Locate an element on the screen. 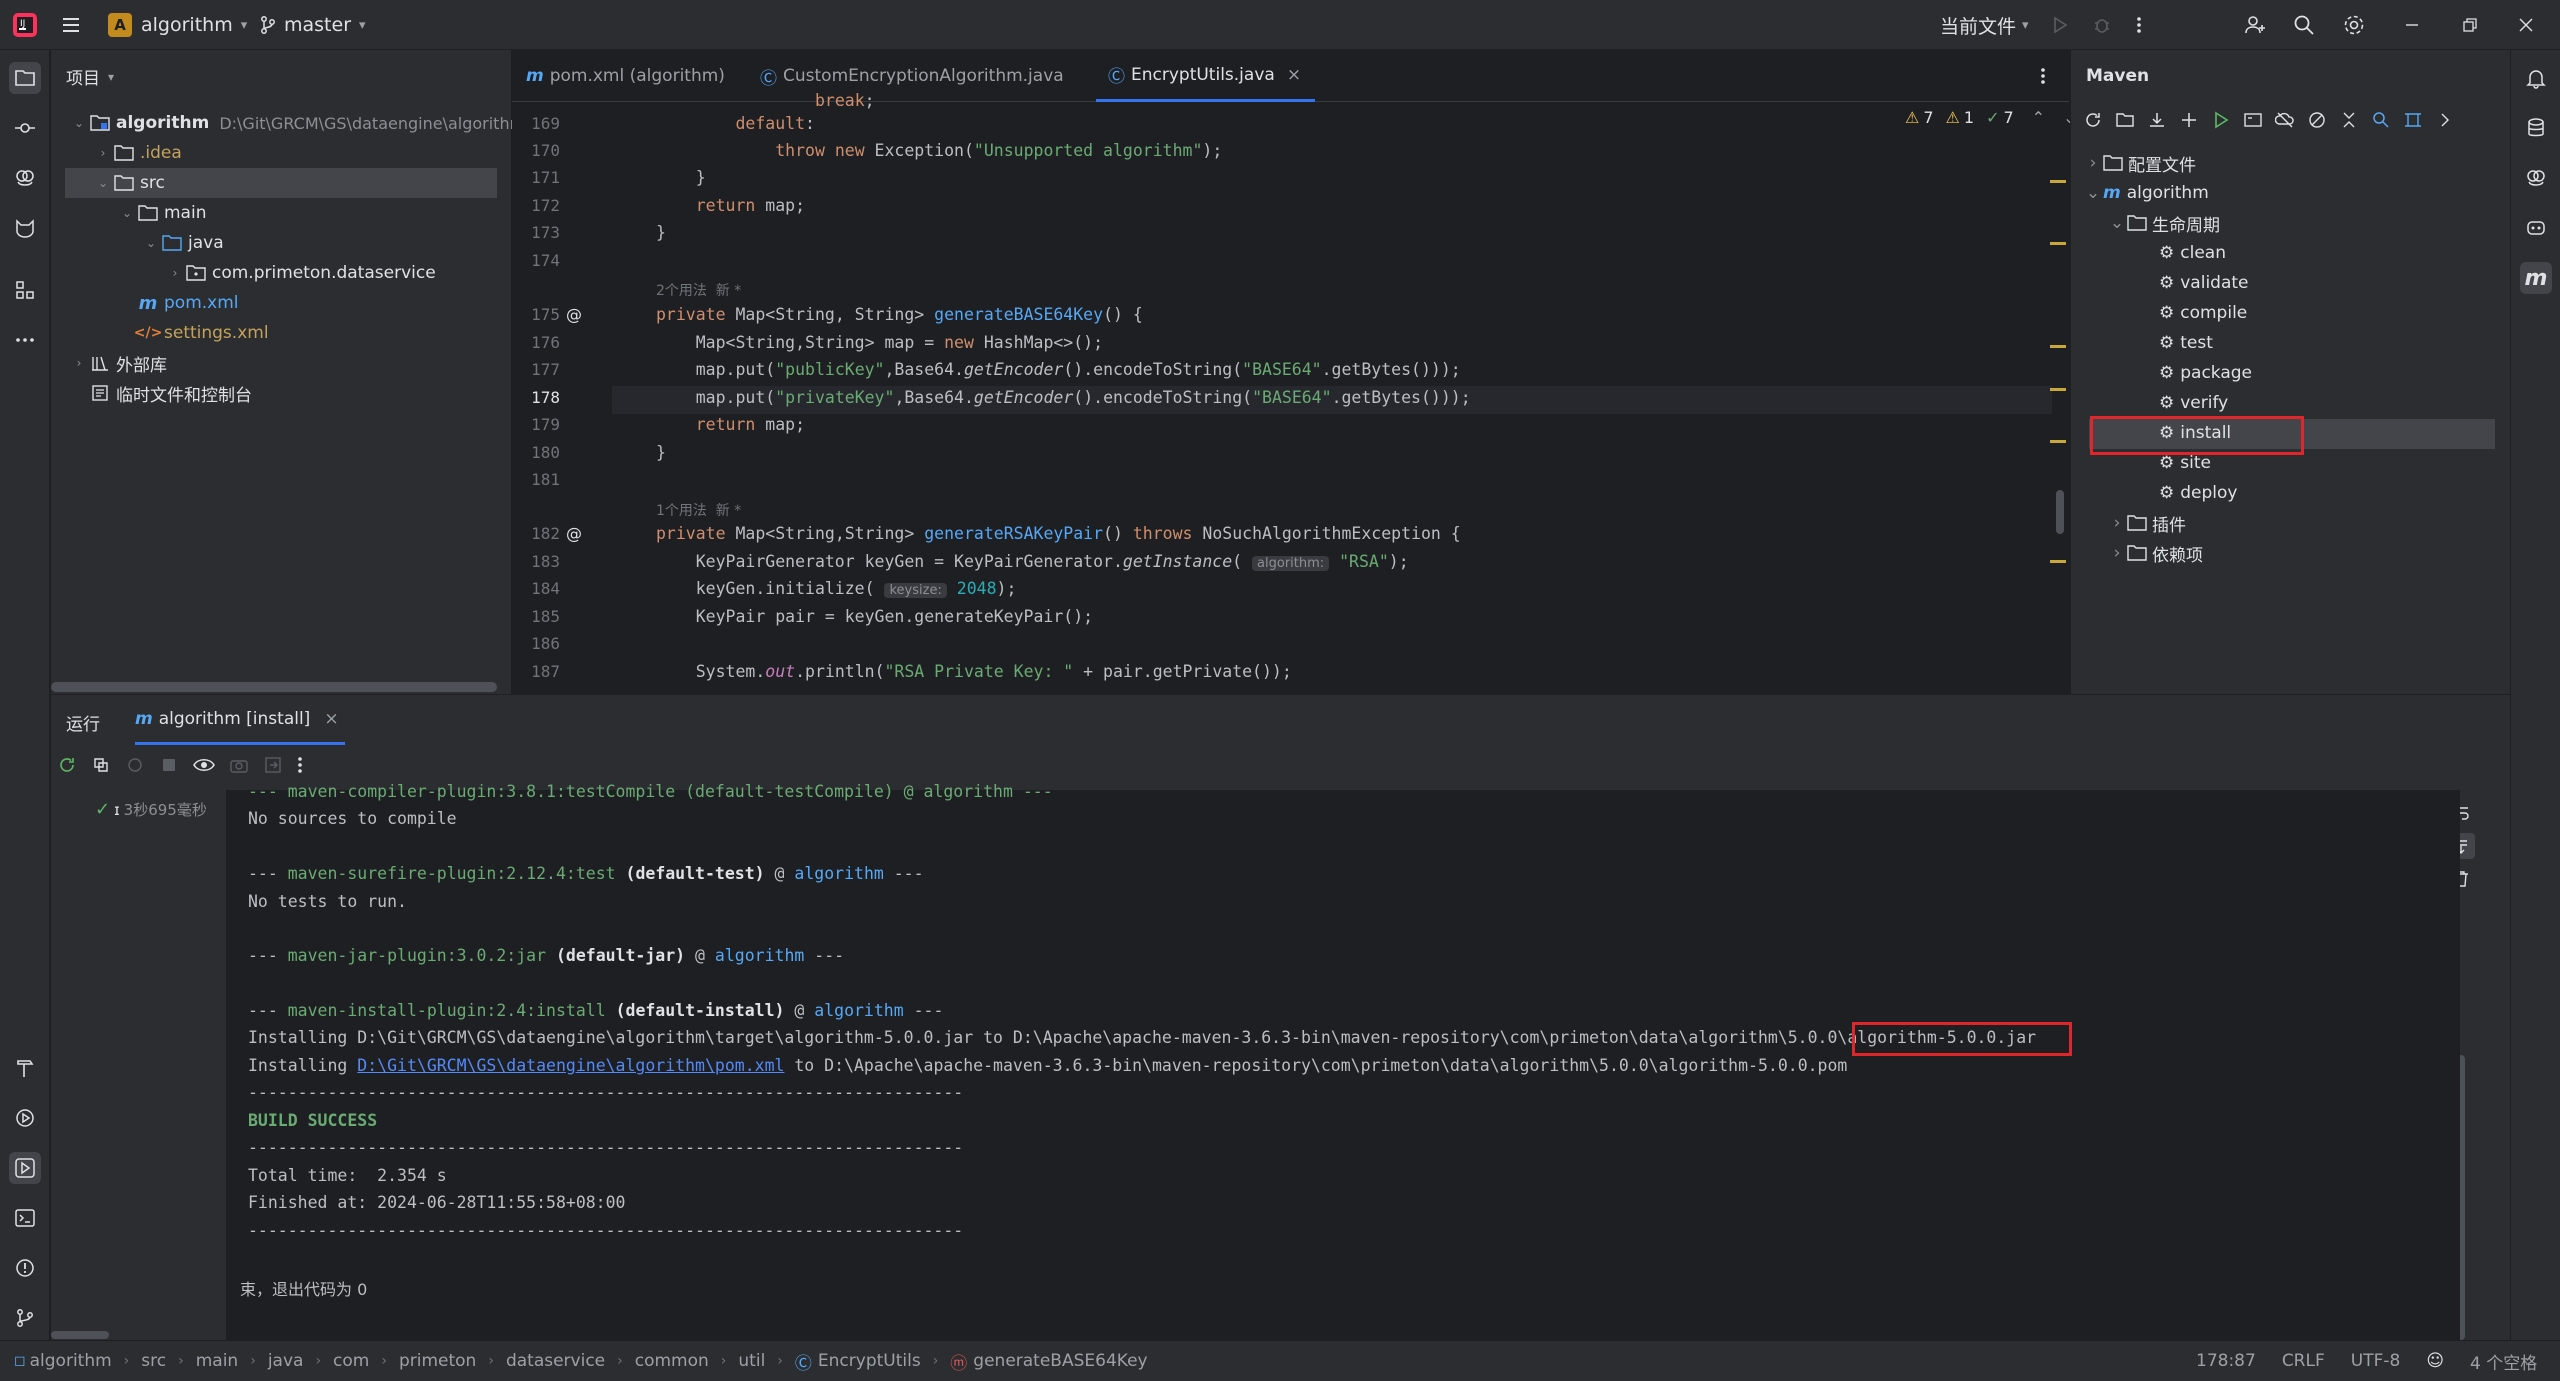  structure-icon is located at coordinates (25, 290).